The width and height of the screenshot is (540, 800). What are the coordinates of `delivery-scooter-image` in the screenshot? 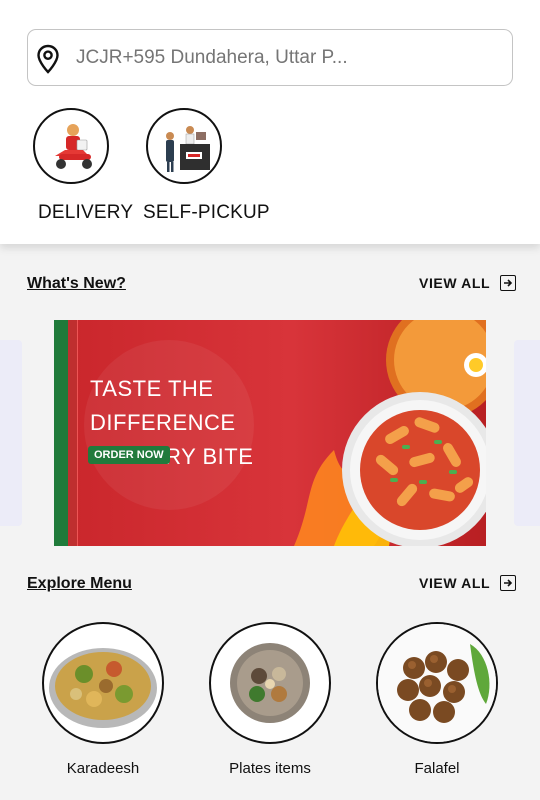 It's located at (73, 146).